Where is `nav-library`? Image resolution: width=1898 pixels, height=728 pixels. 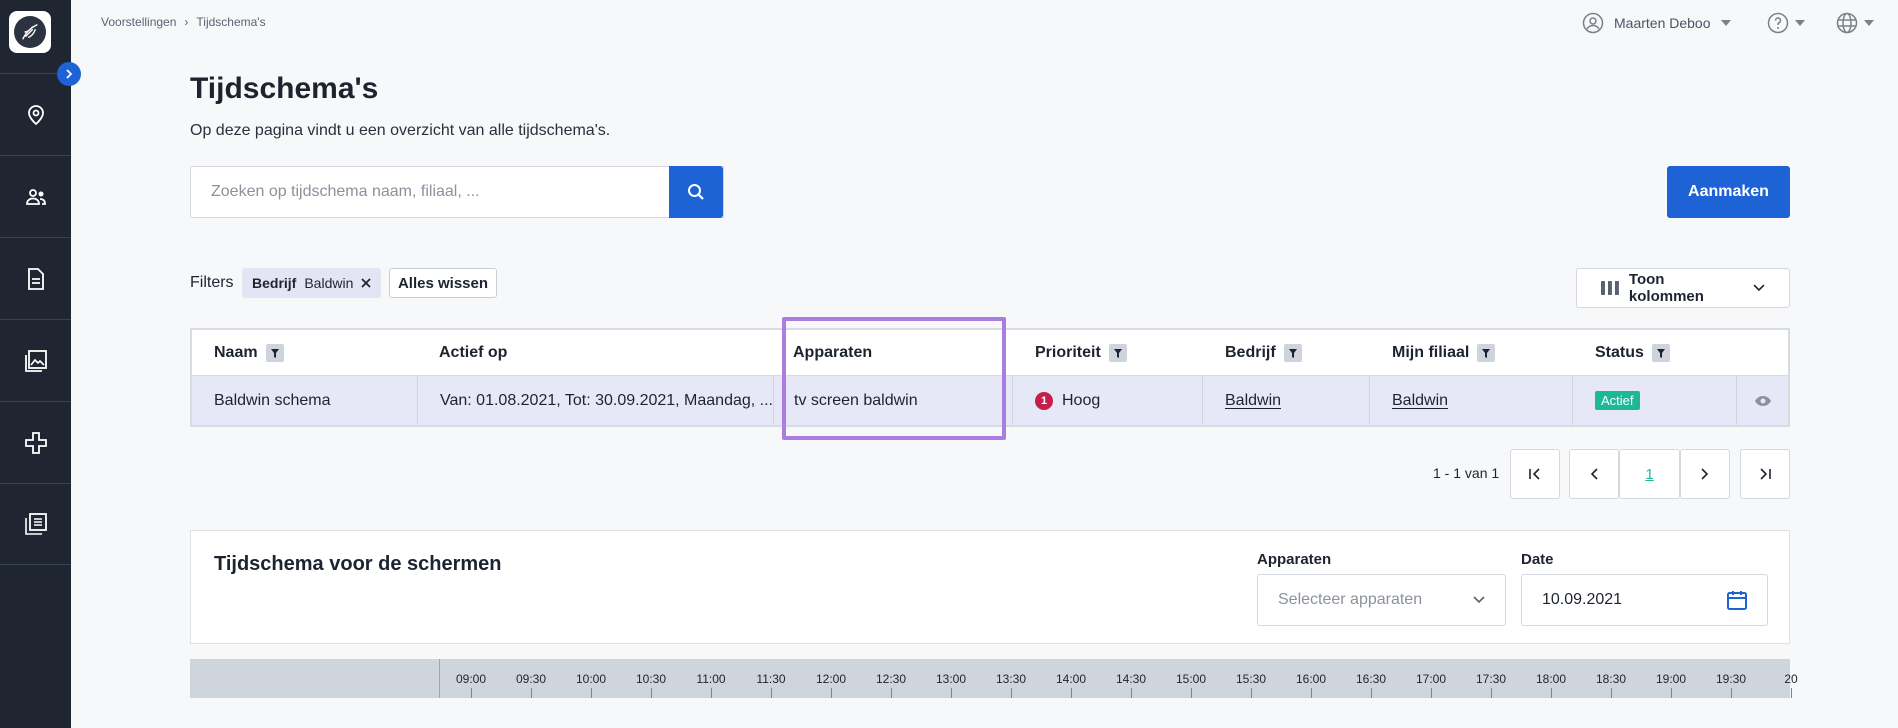 nav-library is located at coordinates (35, 524).